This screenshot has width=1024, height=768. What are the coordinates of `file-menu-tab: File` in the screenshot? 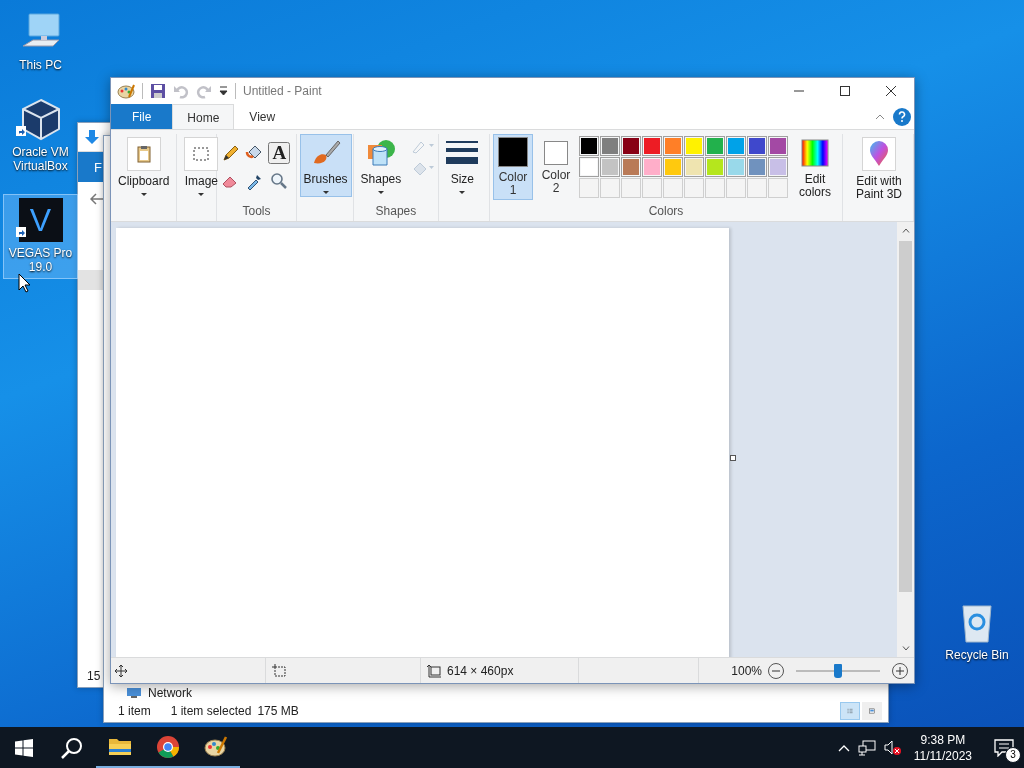 It's located at (142, 116).